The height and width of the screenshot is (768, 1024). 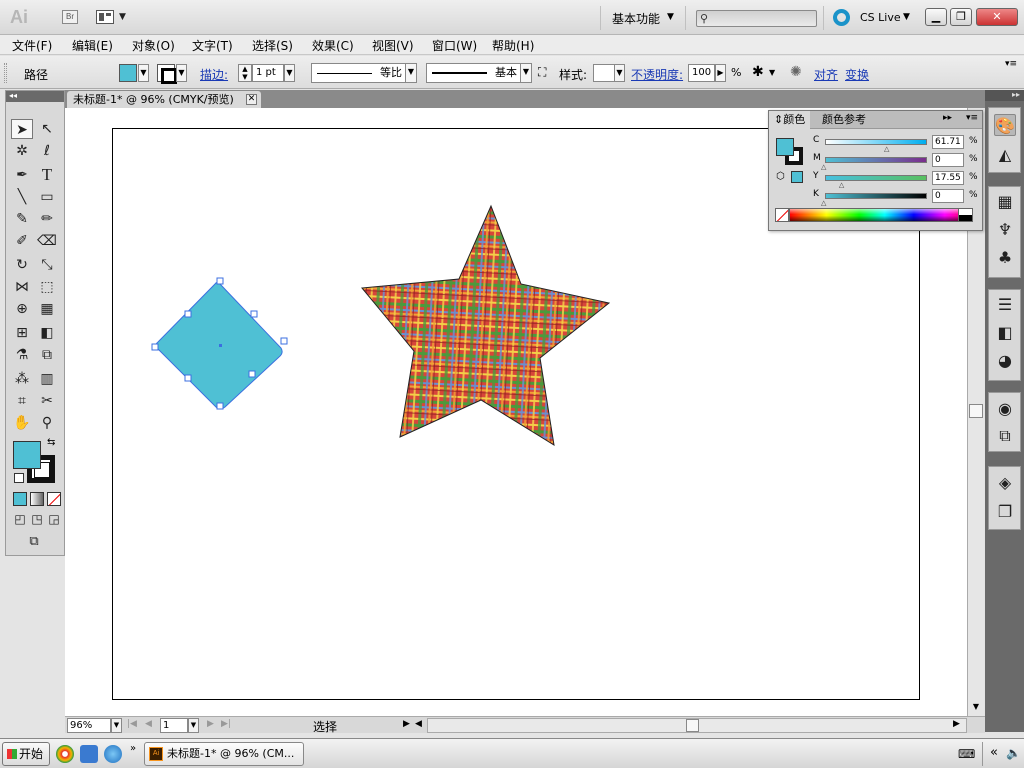 I want to click on scroll-right-icon: ▶, so click(x=956, y=724).